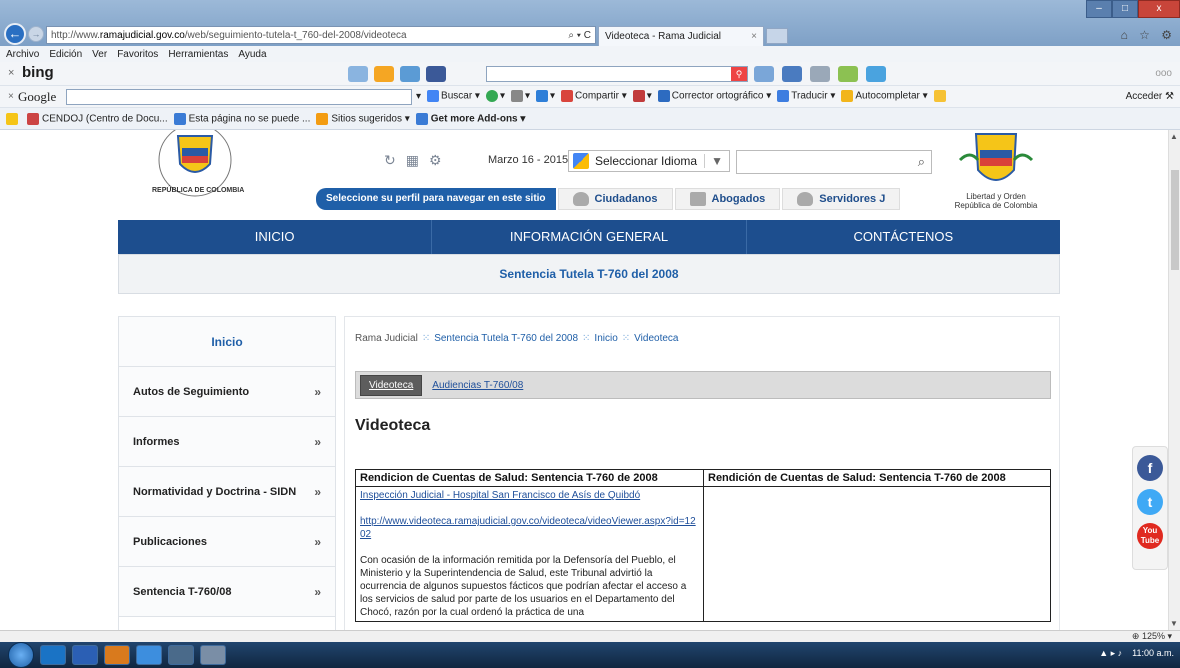 This screenshot has width=1180, height=668. I want to click on refresh-icon: ↻, so click(390, 160).